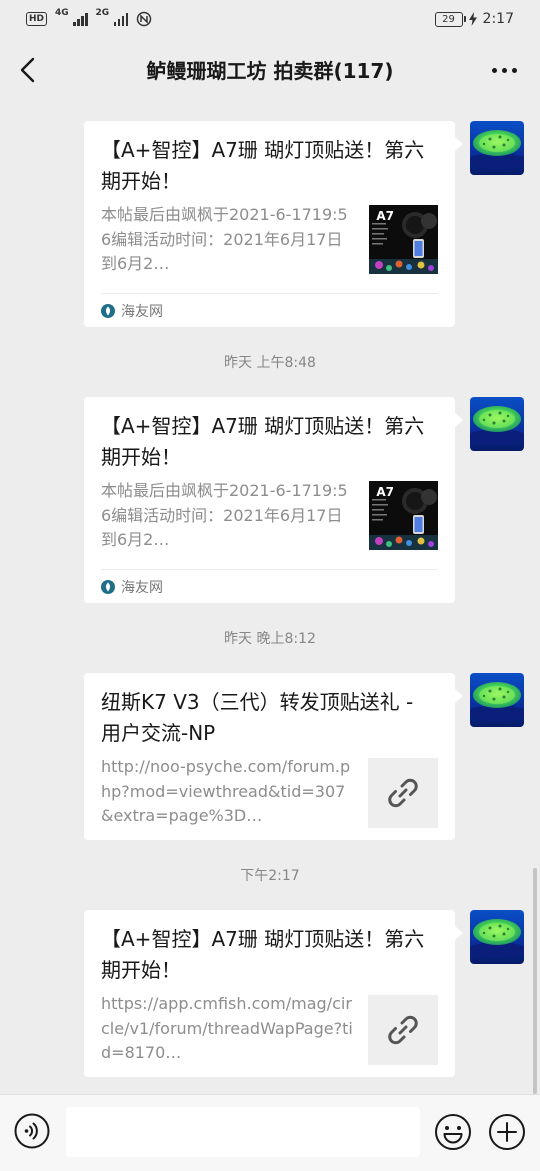  What do you see at coordinates (62, 13) in the screenshot?
I see `network-type-1: 4G` at bounding box center [62, 13].